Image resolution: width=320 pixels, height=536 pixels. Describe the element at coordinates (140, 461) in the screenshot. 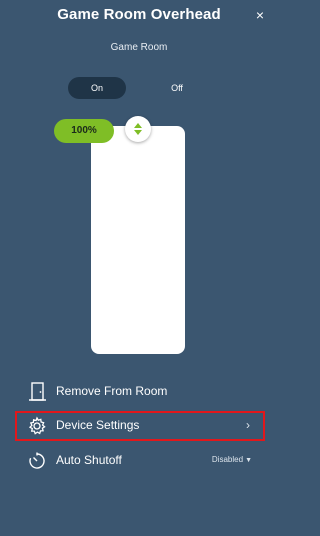

I see `auto-shutoff-row: Auto Shutoff Disabled ▼` at that location.